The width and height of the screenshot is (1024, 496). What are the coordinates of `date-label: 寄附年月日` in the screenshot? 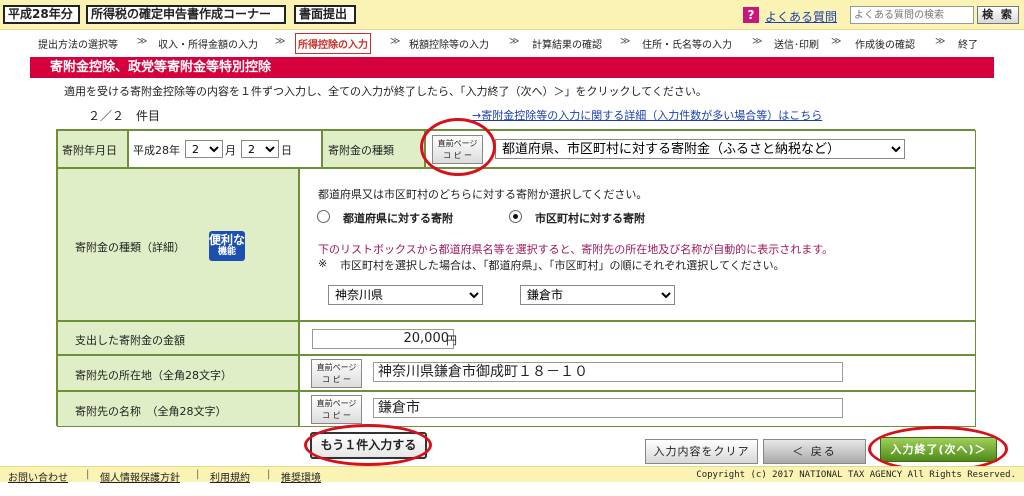 It's located at (89, 150).